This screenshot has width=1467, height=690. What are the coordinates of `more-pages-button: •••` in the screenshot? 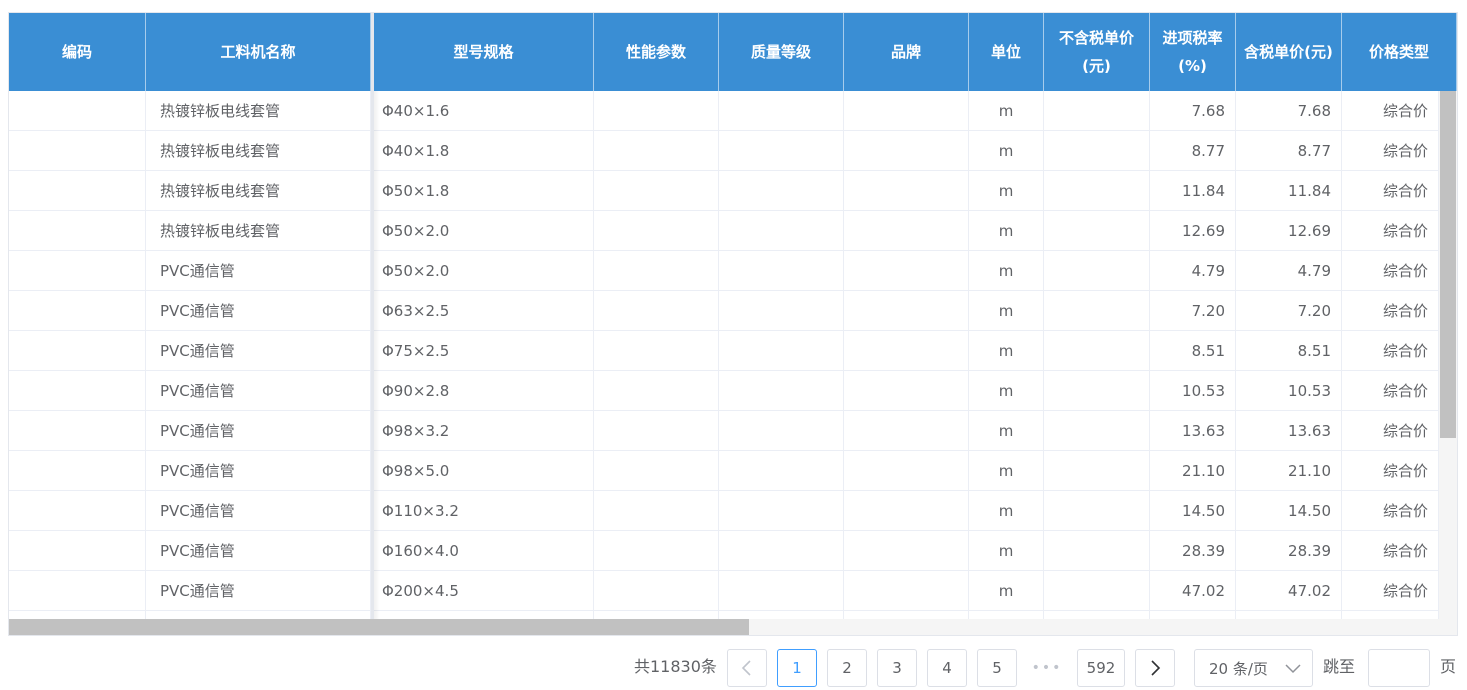 It's located at (1047, 668).